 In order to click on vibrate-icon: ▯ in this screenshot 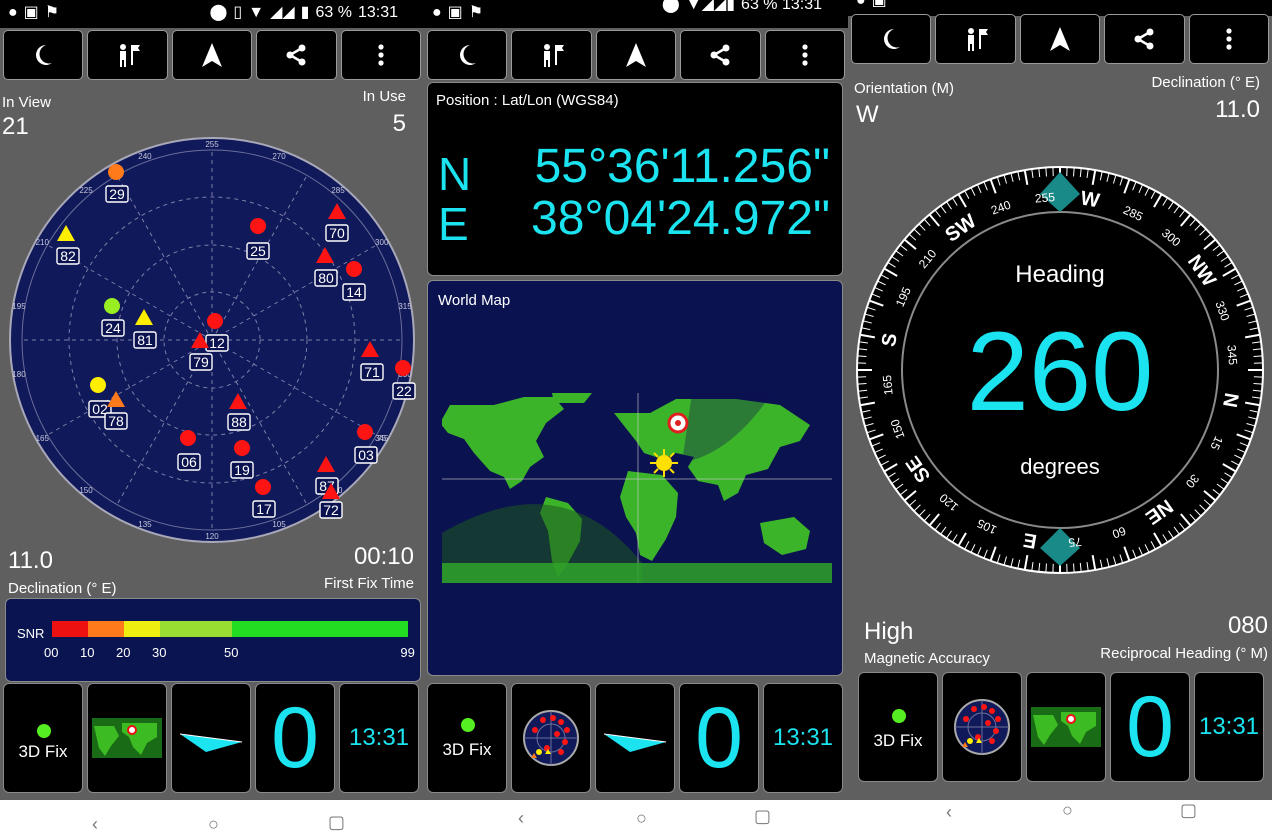, I will do `click(238, 12)`.